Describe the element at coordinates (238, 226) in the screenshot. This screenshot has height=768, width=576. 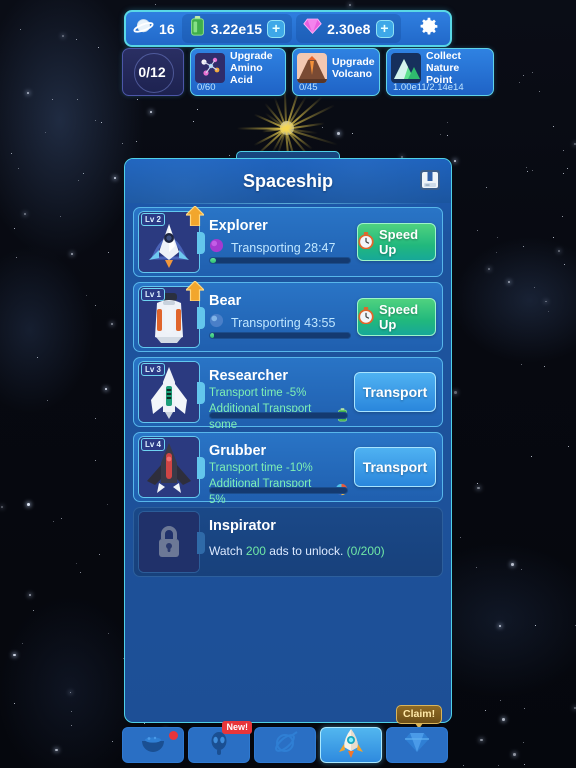
I see `ship-name: Explorer` at that location.